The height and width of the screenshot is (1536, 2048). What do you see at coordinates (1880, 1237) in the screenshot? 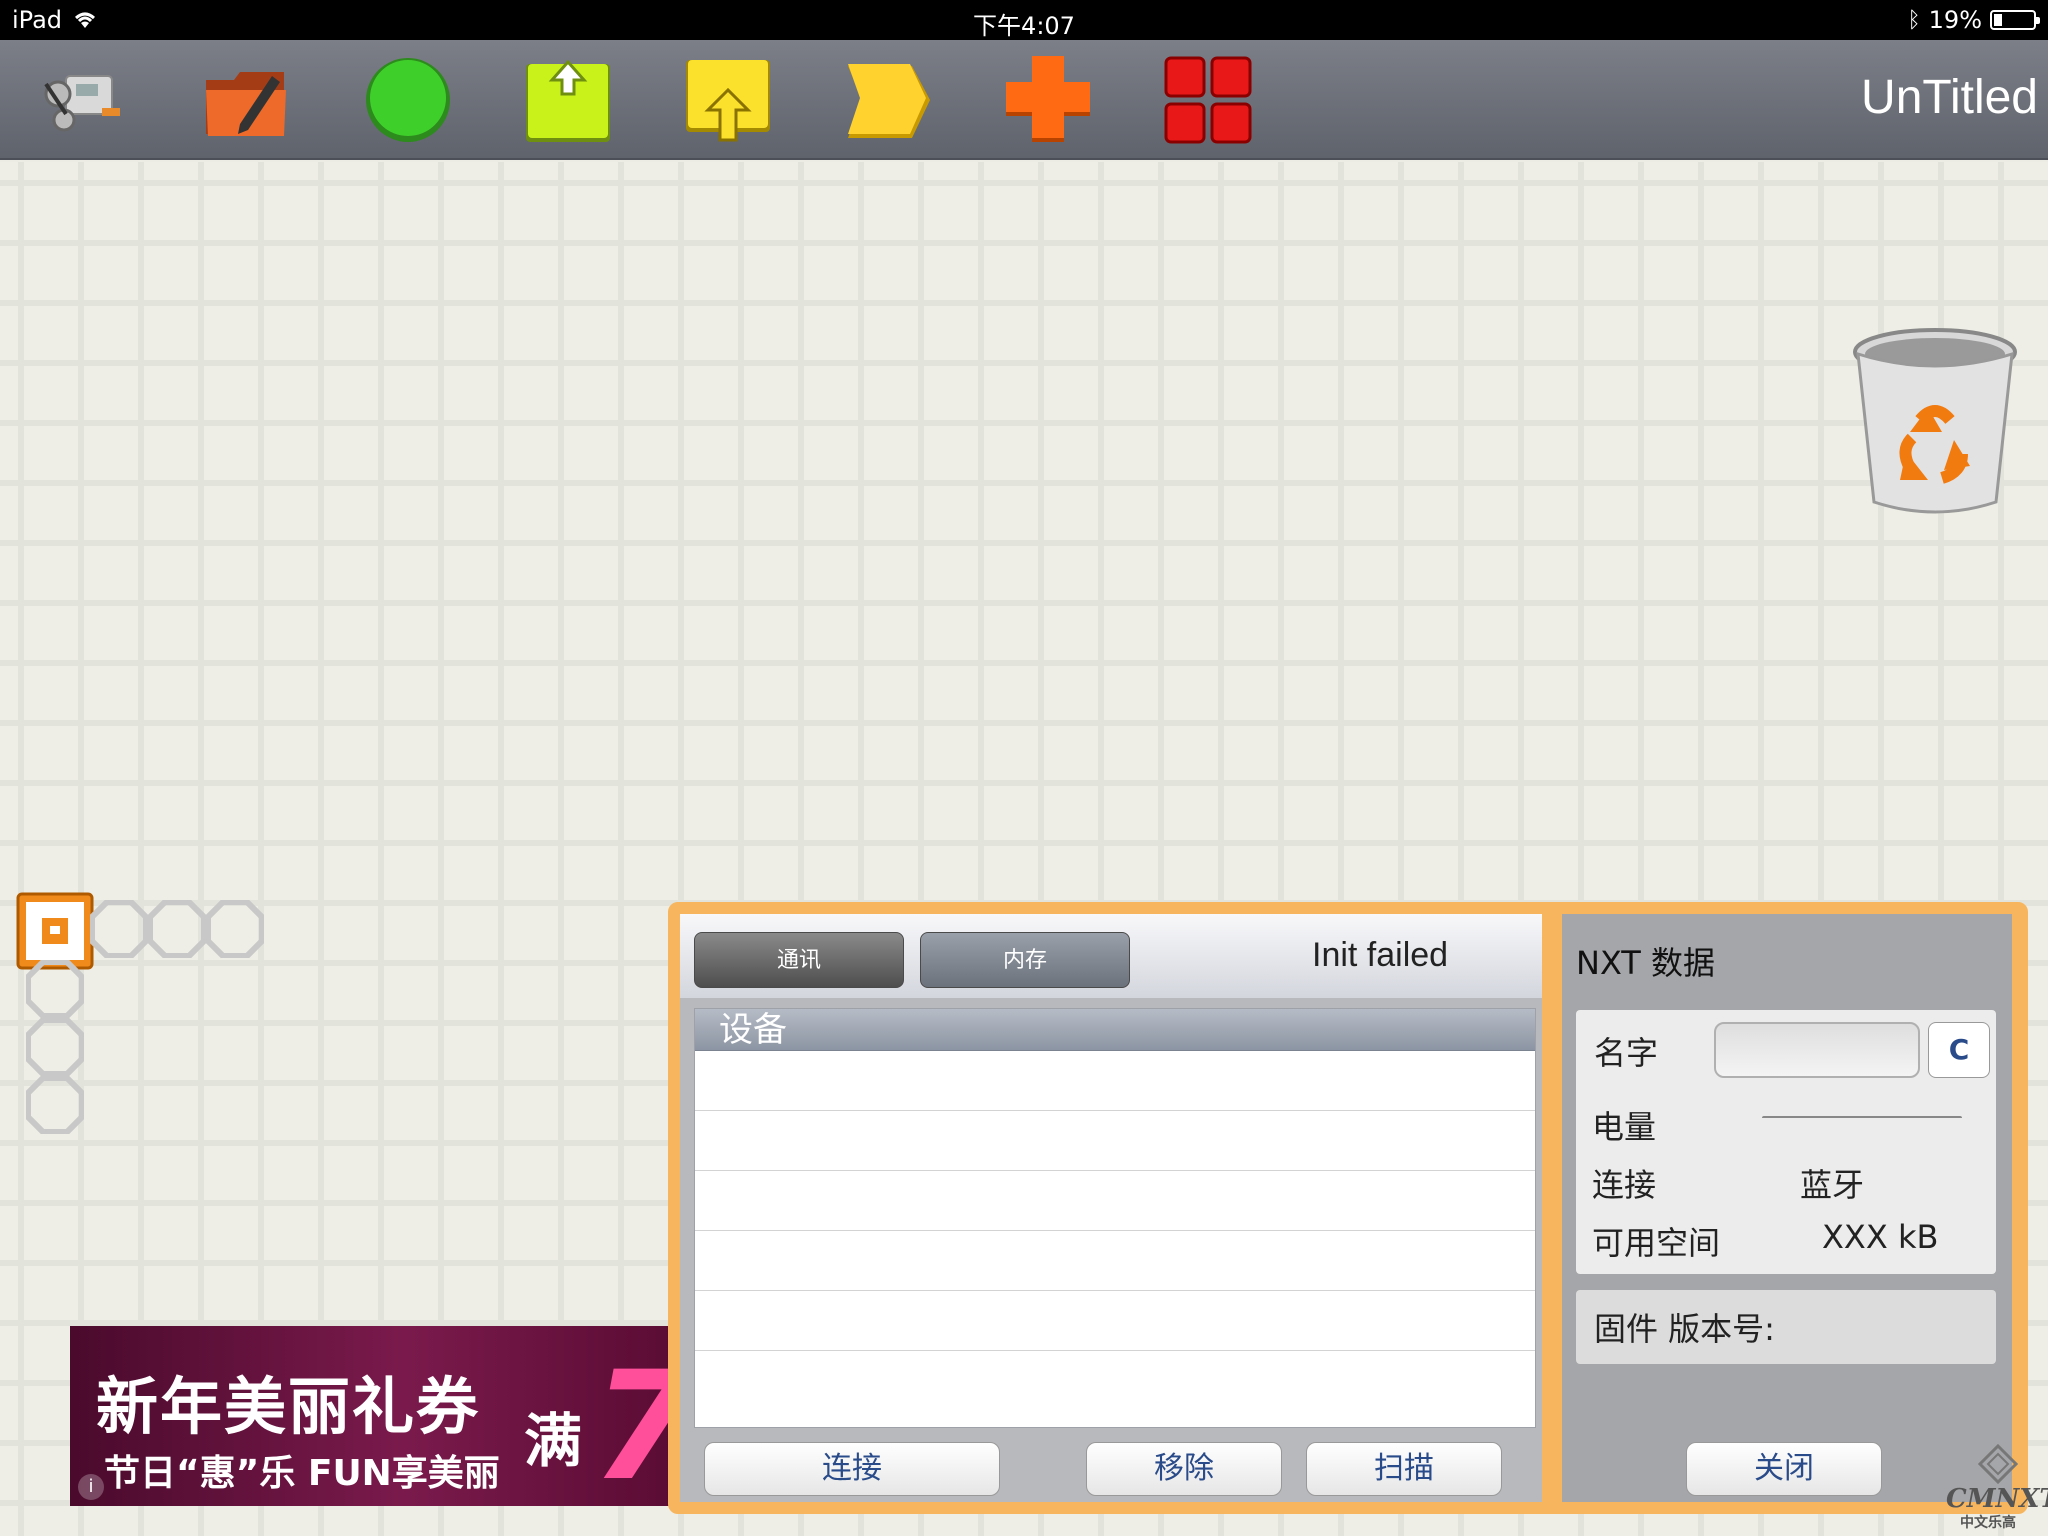
I see `free-space-value: XXX kB` at bounding box center [1880, 1237].